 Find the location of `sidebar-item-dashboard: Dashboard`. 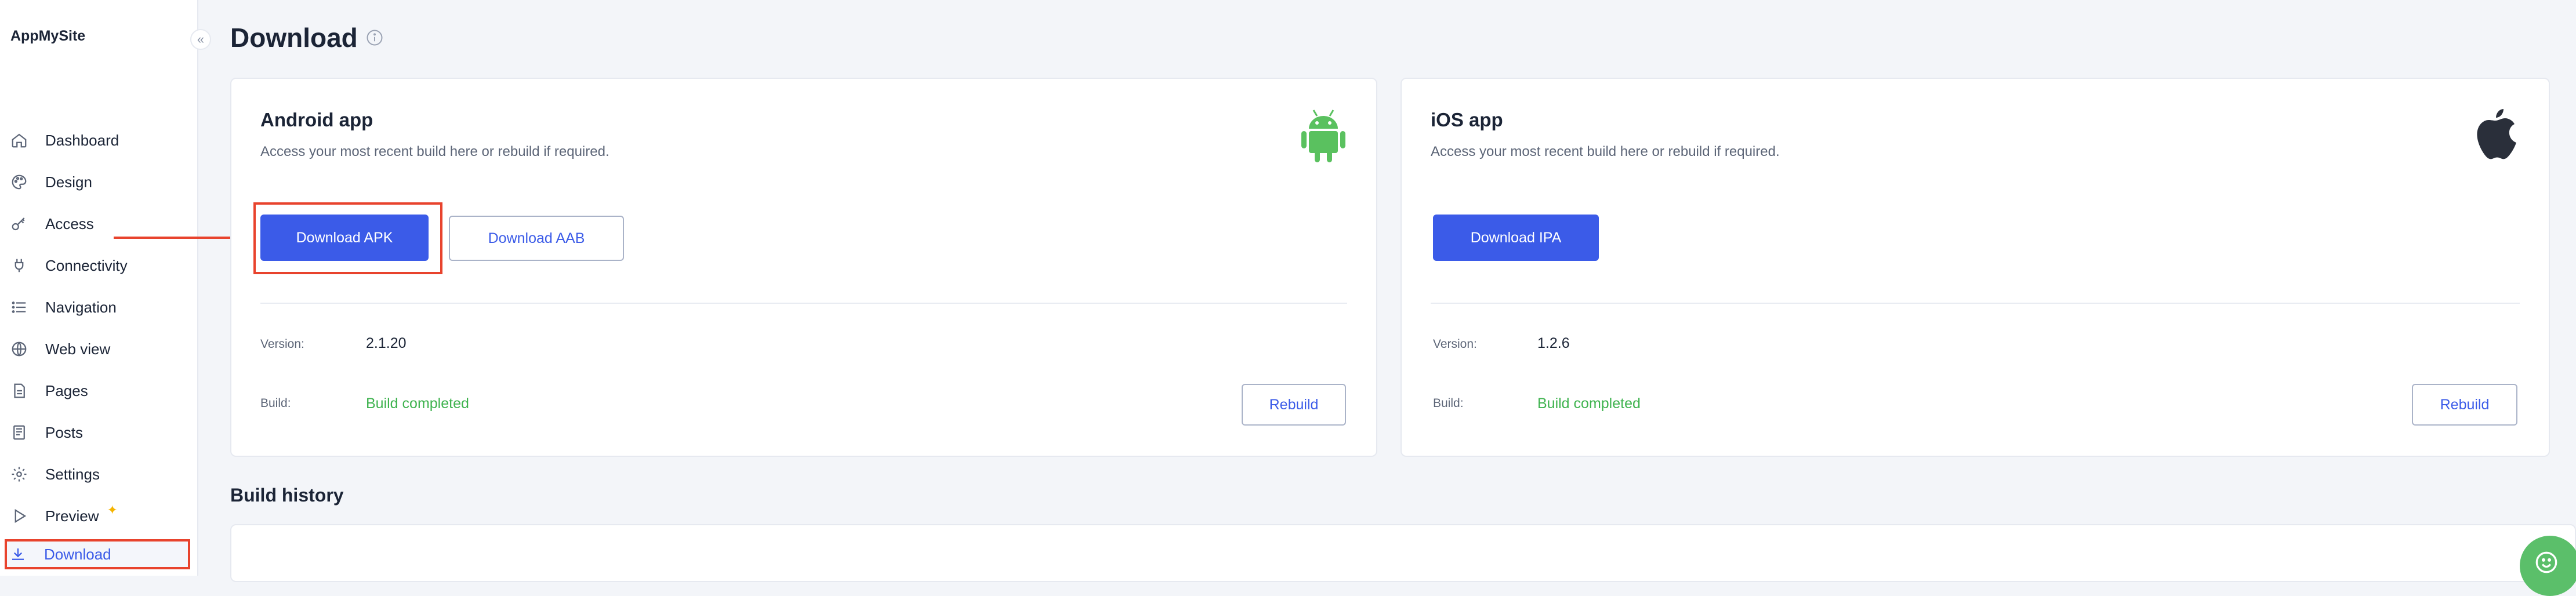

sidebar-item-dashboard: Dashboard is located at coordinates (97, 140).